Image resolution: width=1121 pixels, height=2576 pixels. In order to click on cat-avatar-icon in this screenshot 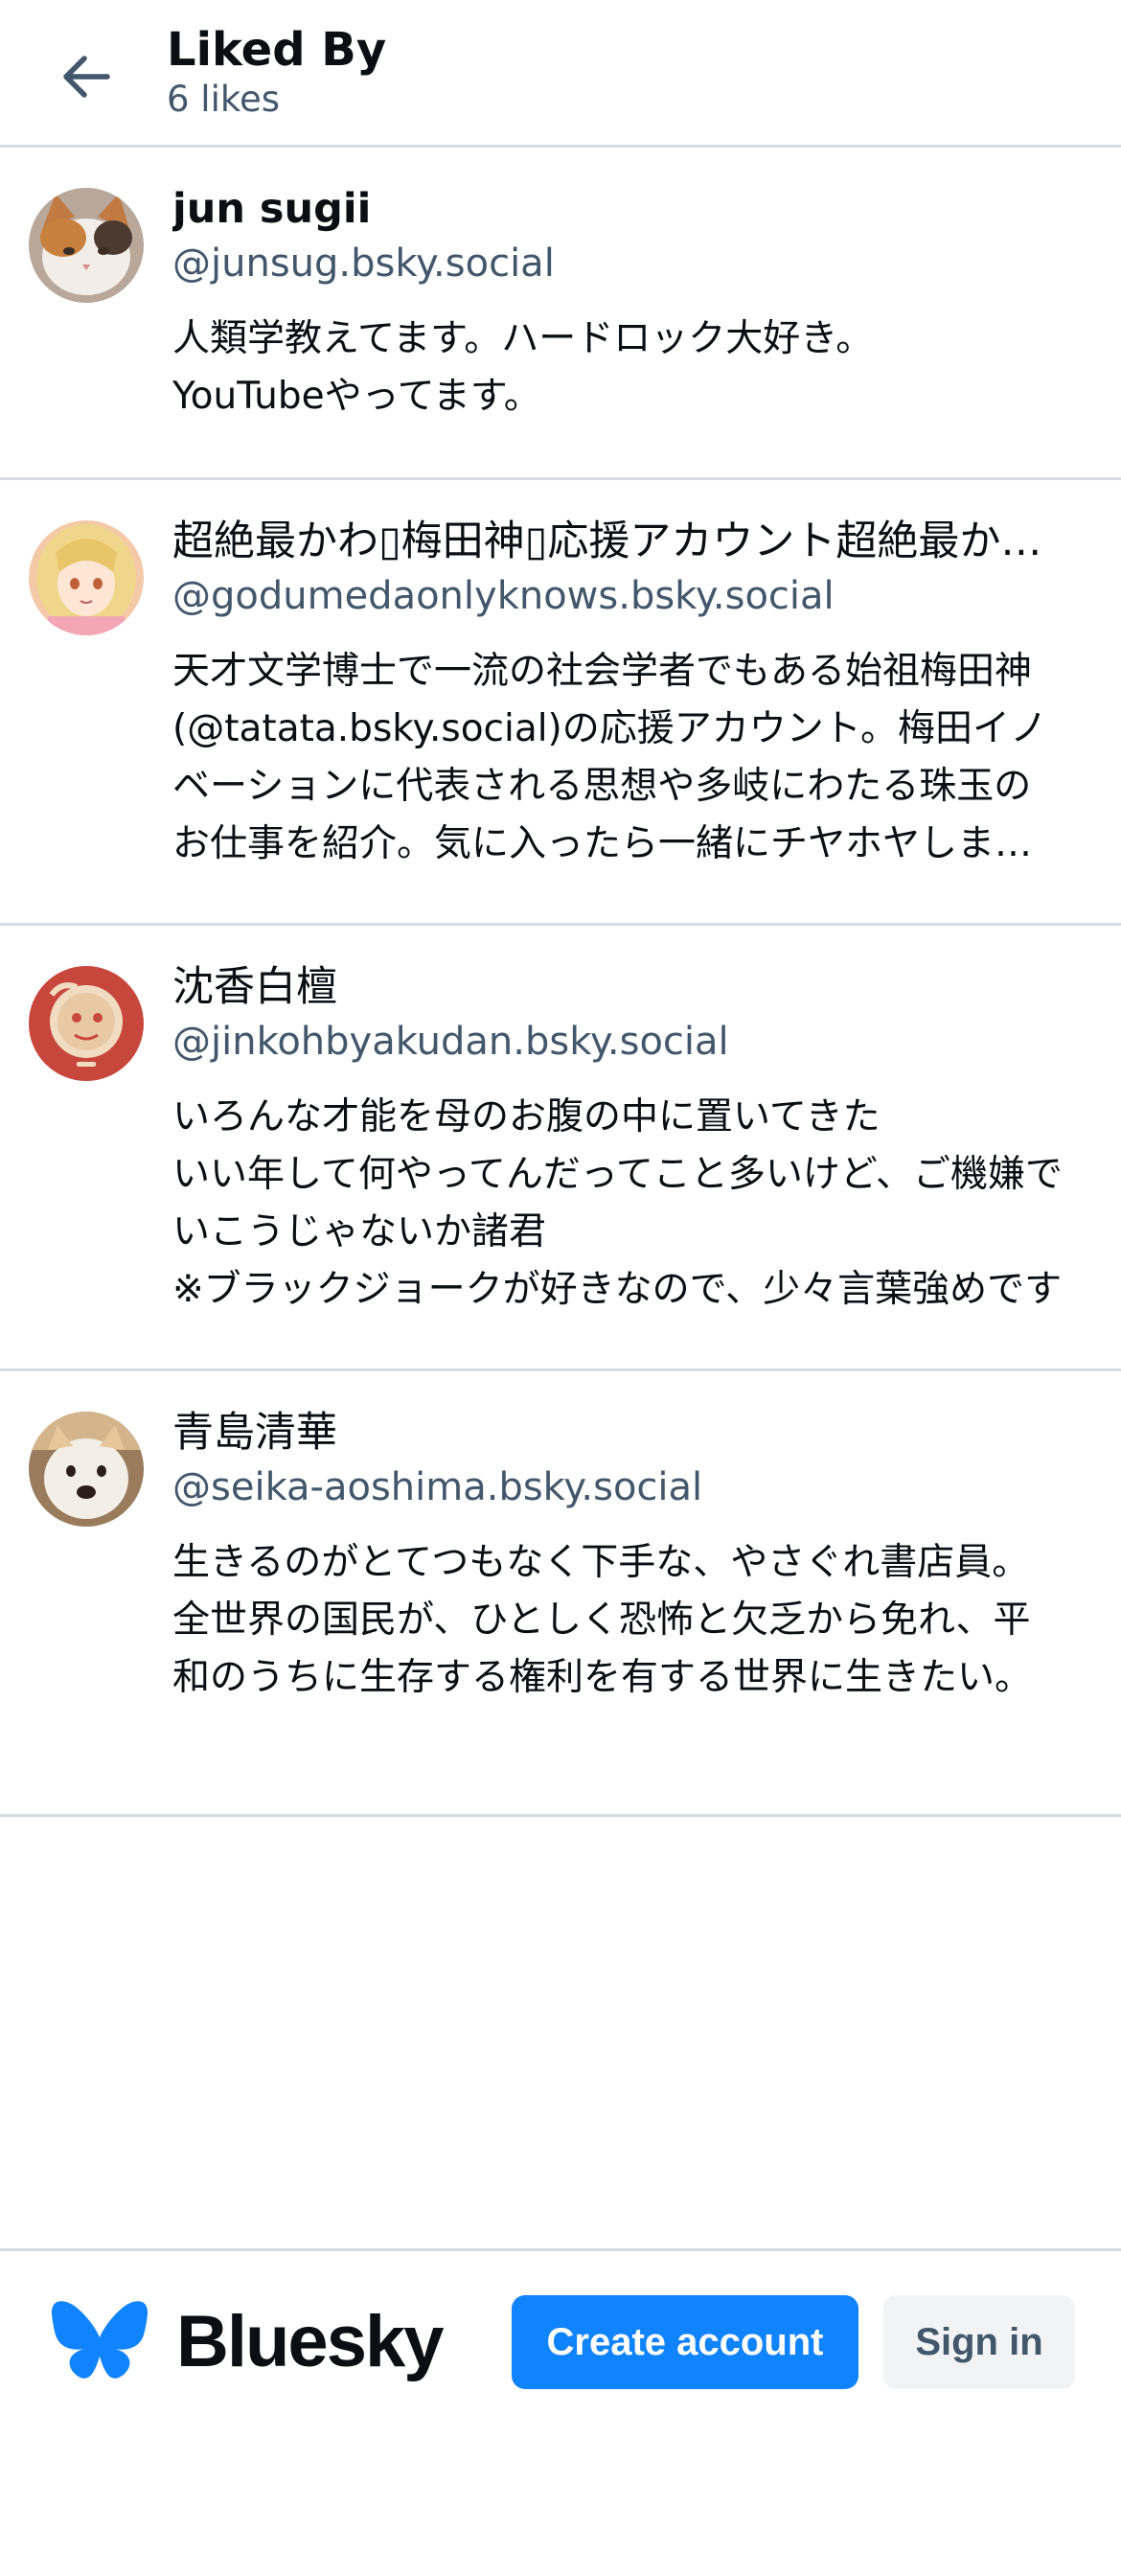, I will do `click(86, 245)`.